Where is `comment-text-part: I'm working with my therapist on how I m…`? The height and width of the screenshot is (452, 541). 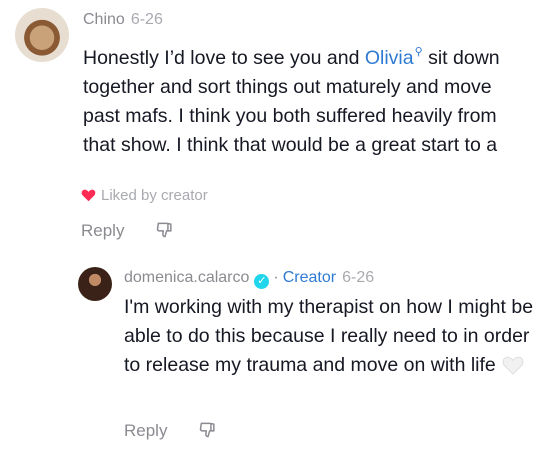
comment-text-part: I'm working with my therapist on how I m… is located at coordinates (329, 336).